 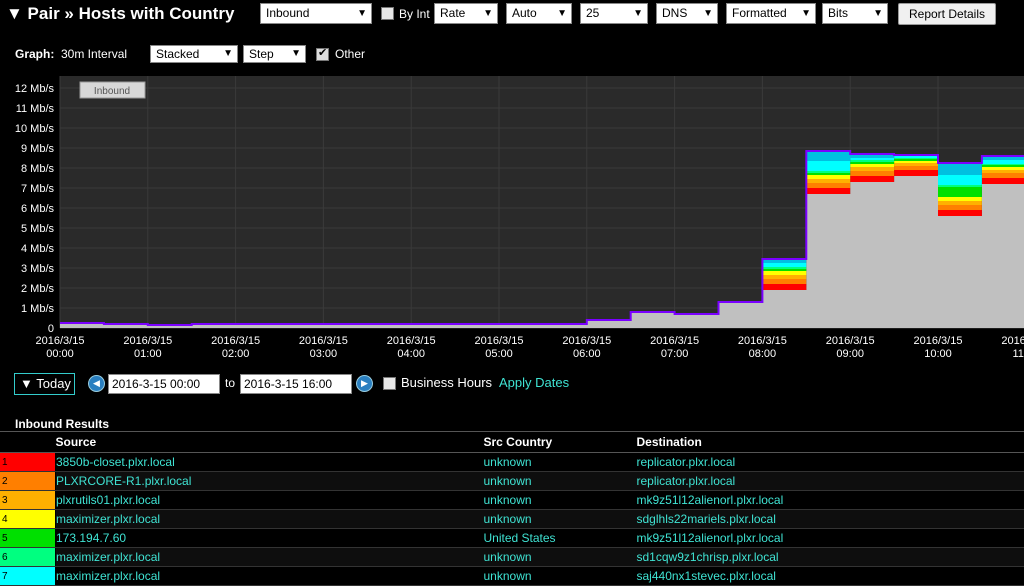 I want to click on country-cell: United States, so click(x=560, y=538).